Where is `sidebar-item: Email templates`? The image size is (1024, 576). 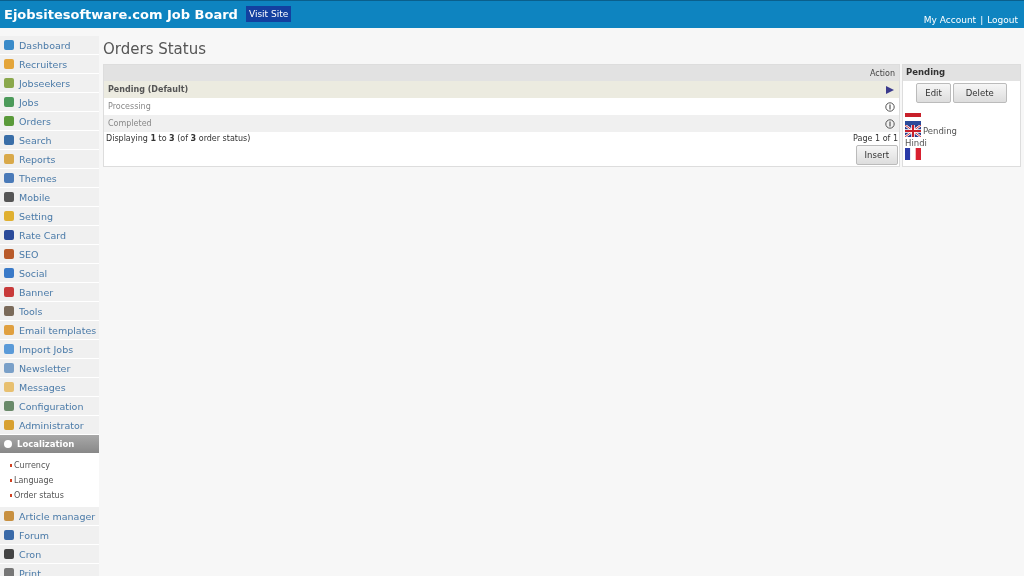
sidebar-item: Email templates is located at coordinates (49, 330).